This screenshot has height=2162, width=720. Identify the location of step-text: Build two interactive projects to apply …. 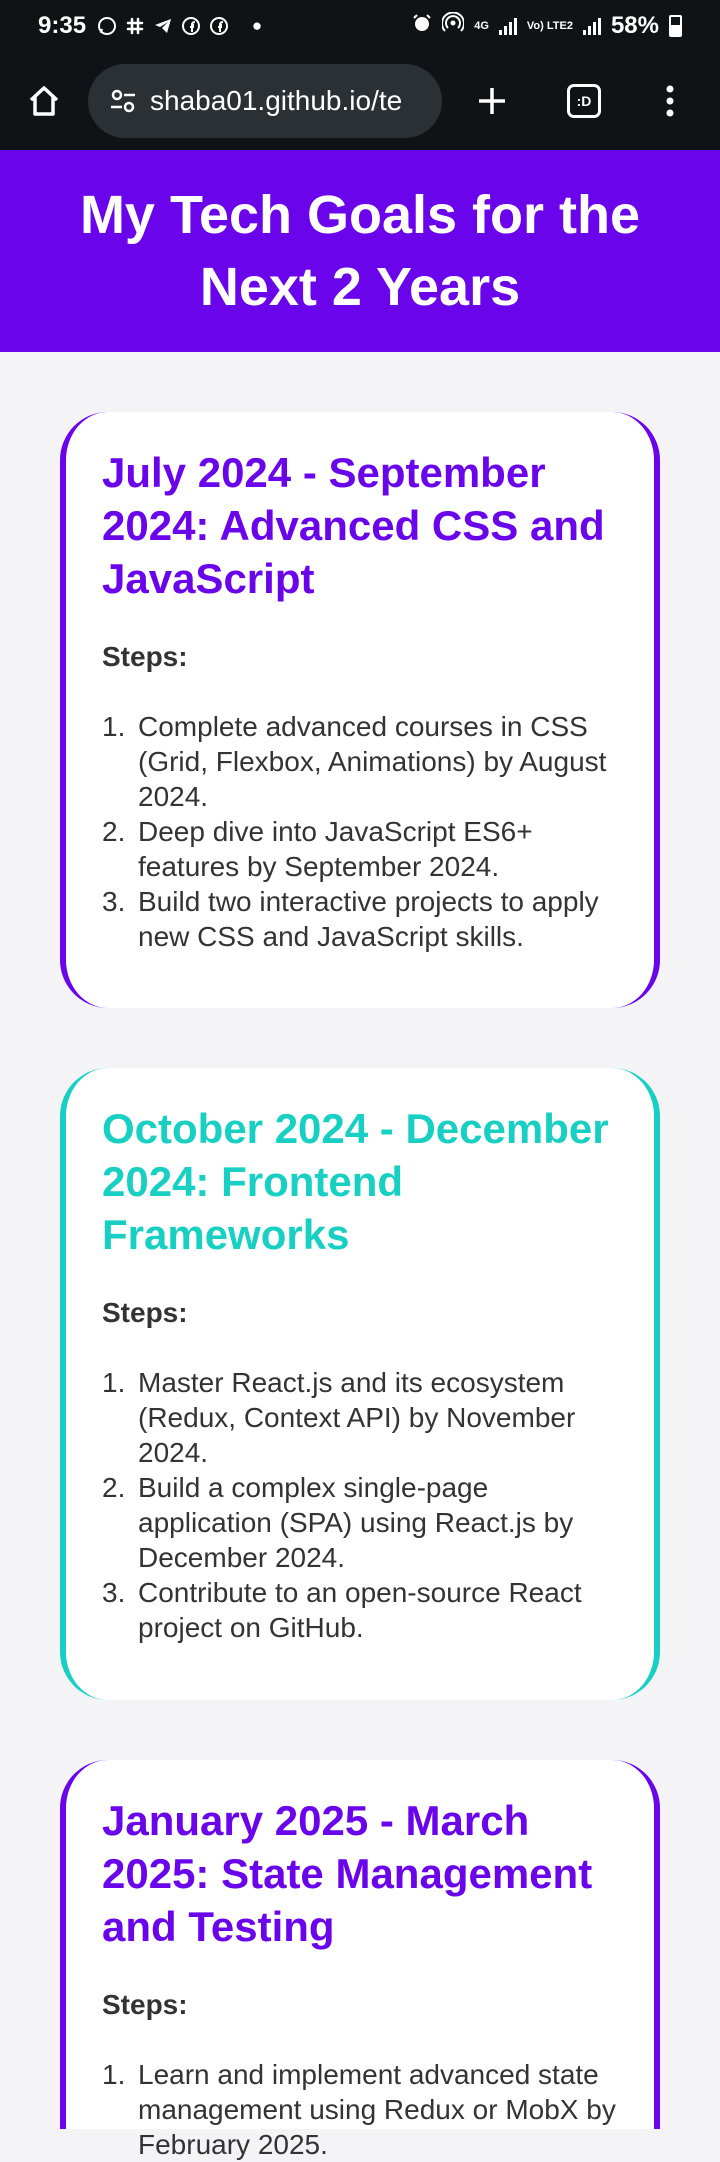
(368, 919).